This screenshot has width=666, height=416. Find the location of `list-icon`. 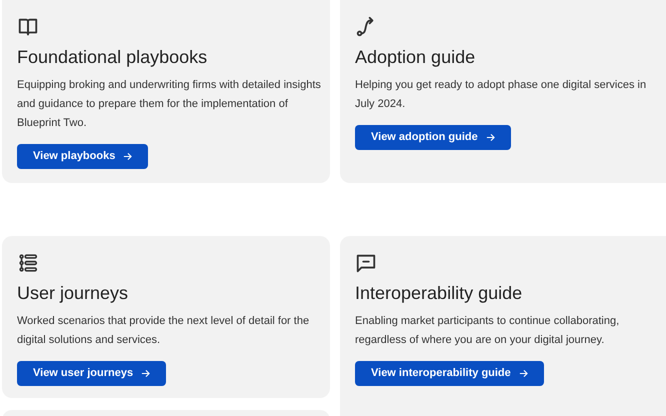

list-icon is located at coordinates (28, 263).